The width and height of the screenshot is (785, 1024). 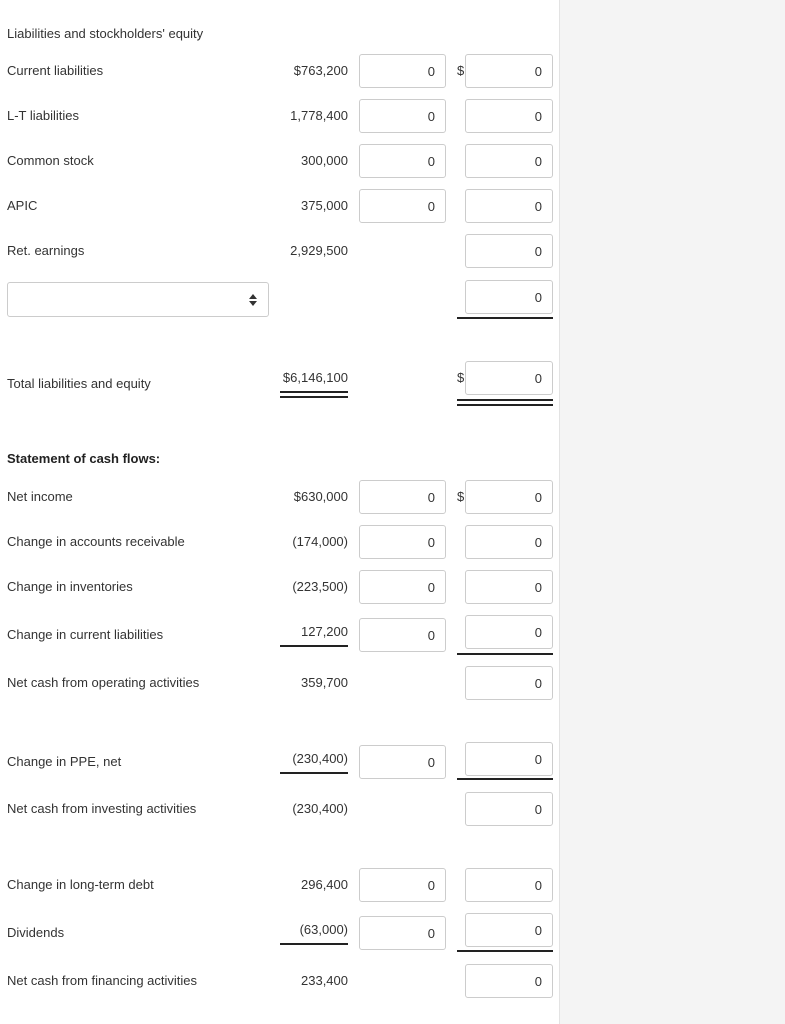 I want to click on row-label-dividends: Dividends, so click(x=36, y=932).